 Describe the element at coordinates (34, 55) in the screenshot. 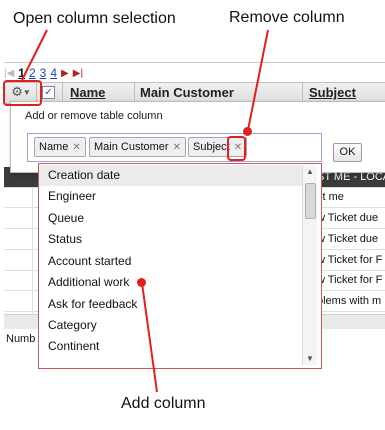

I see `pointer-line-open-selection` at that location.